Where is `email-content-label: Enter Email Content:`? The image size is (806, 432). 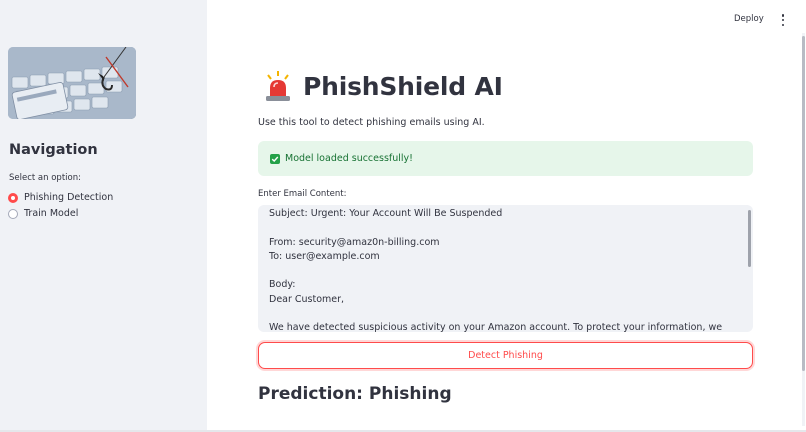
email-content-label: Enter Email Content: is located at coordinates (302, 194).